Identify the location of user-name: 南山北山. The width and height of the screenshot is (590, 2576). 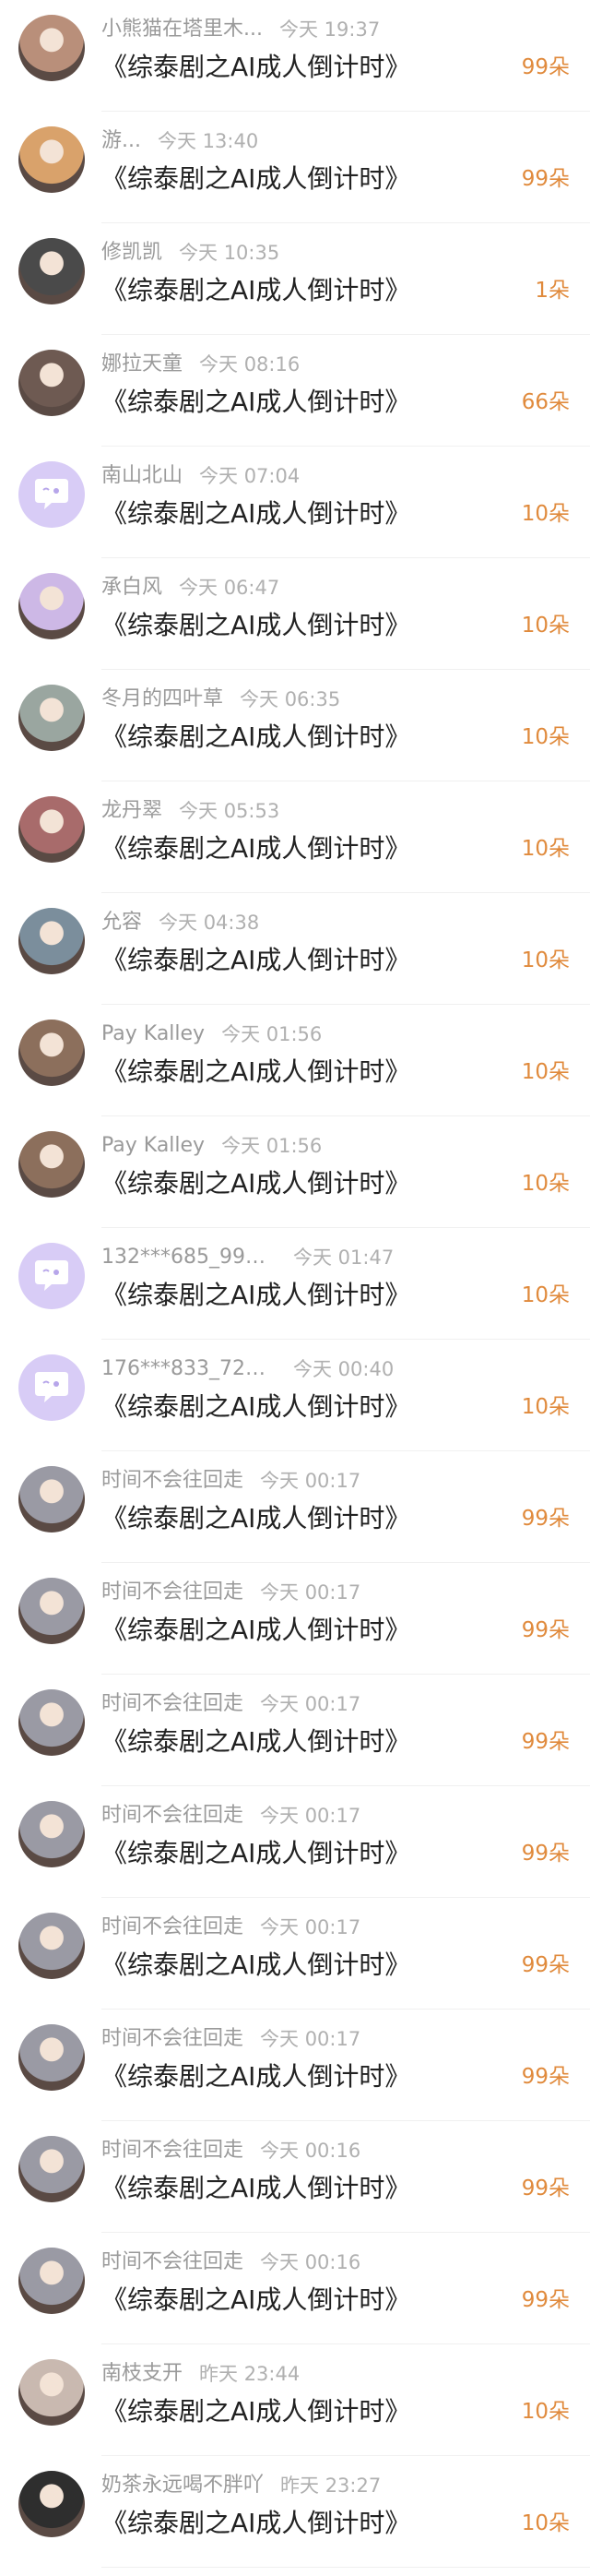
(142, 476).